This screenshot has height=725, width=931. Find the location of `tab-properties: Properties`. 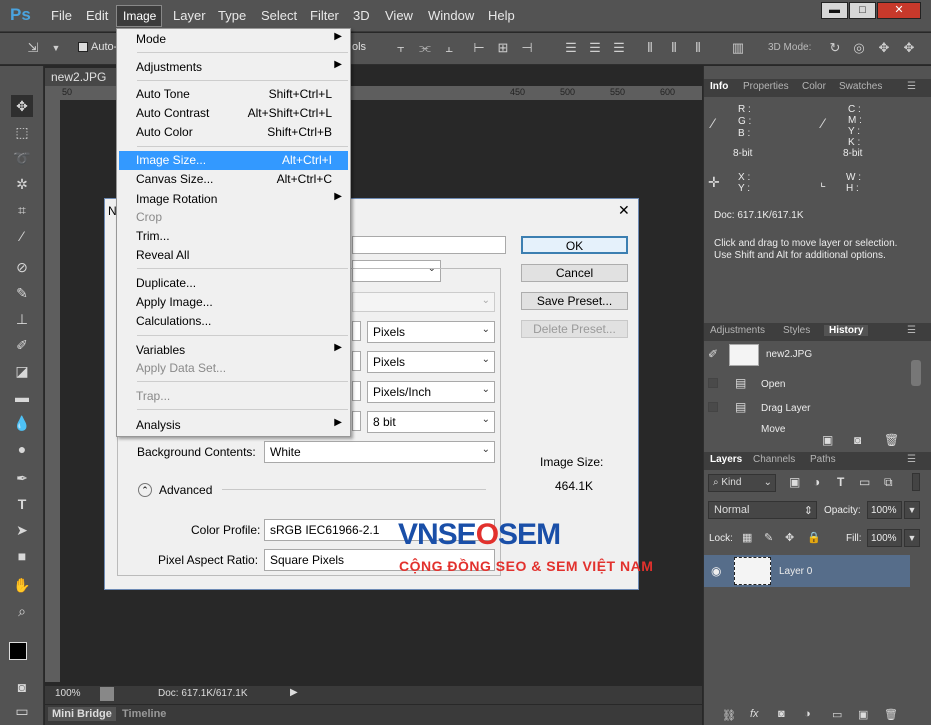

tab-properties: Properties is located at coordinates (766, 86).